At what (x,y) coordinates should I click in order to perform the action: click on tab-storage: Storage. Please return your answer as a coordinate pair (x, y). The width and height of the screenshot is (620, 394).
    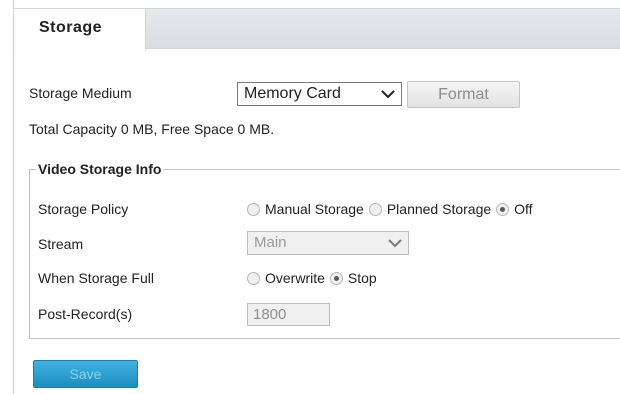
    Looking at the image, I should click on (79, 29).